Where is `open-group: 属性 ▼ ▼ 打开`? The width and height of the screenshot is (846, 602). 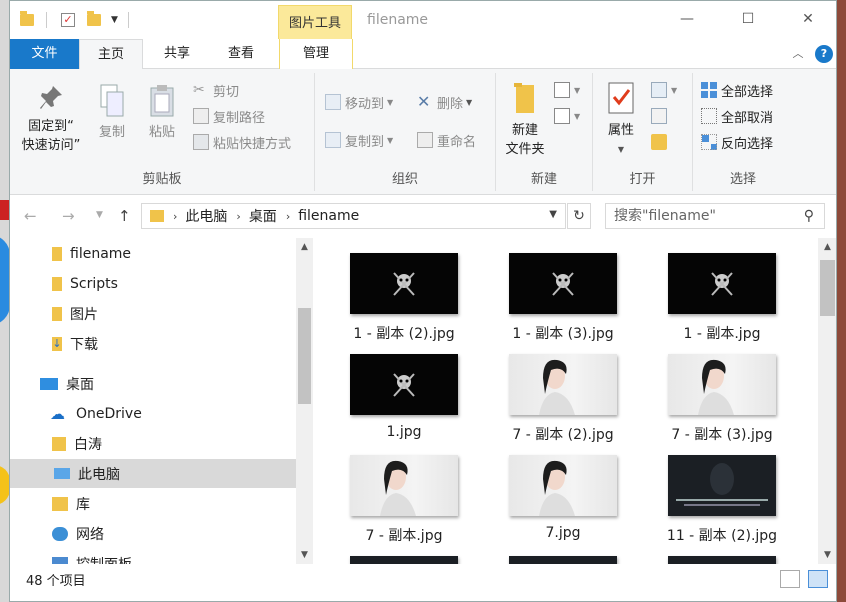
open-group: 属性 ▼ ▼ 打开 is located at coordinates (643, 132).